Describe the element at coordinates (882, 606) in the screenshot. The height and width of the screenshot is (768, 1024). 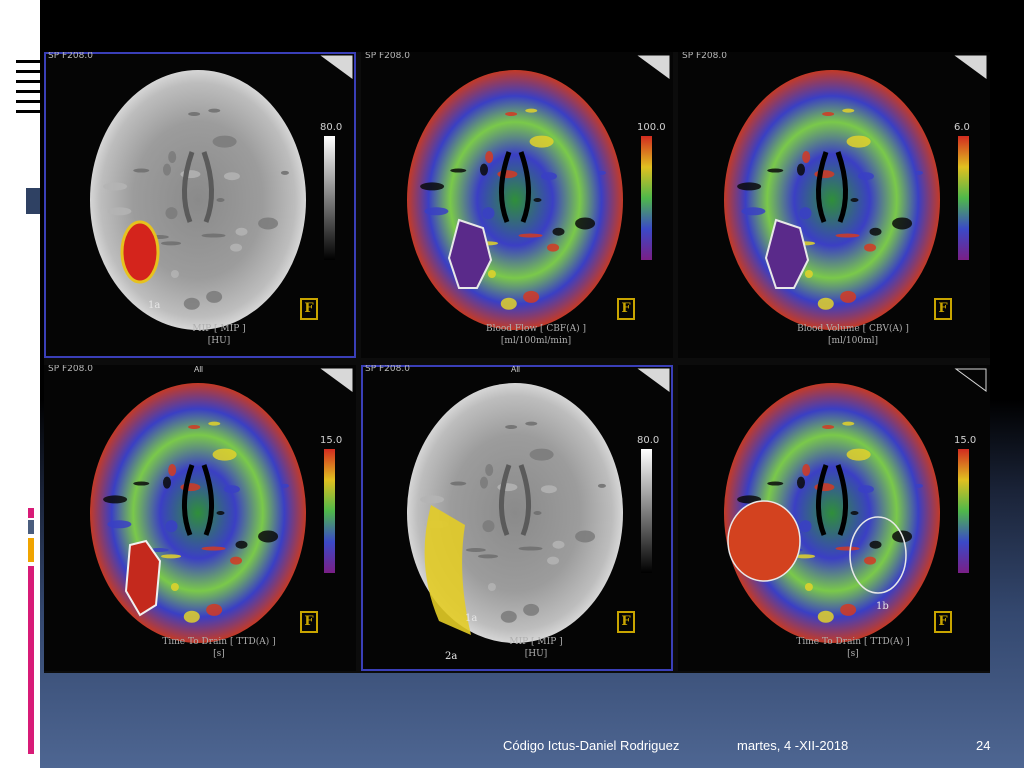
I see `roi-label: 1b` at that location.